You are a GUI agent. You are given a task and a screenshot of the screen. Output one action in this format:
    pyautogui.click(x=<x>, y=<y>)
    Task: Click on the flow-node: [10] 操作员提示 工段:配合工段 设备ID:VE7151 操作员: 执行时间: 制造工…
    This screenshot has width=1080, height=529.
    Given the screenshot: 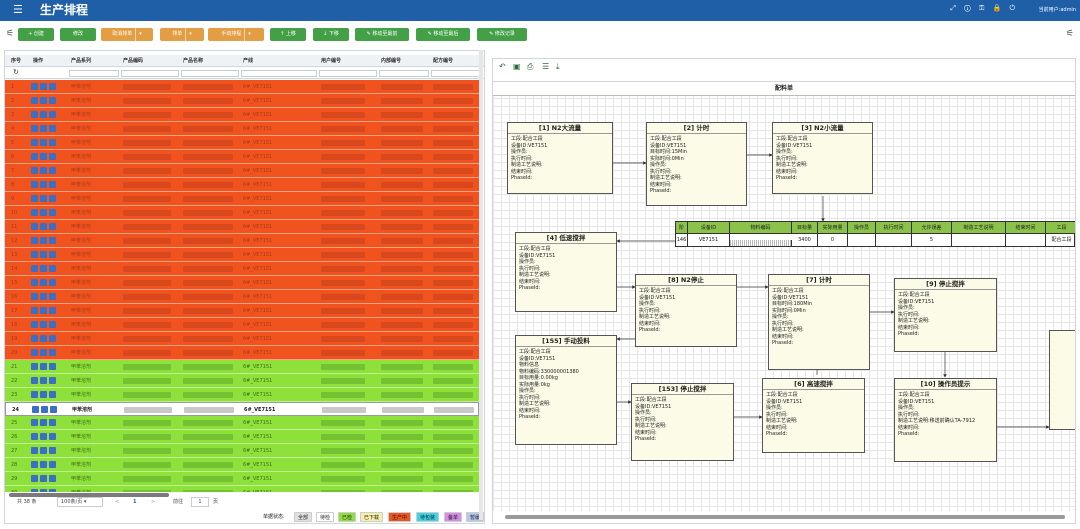 What is the action you would take?
    pyautogui.click(x=945, y=420)
    